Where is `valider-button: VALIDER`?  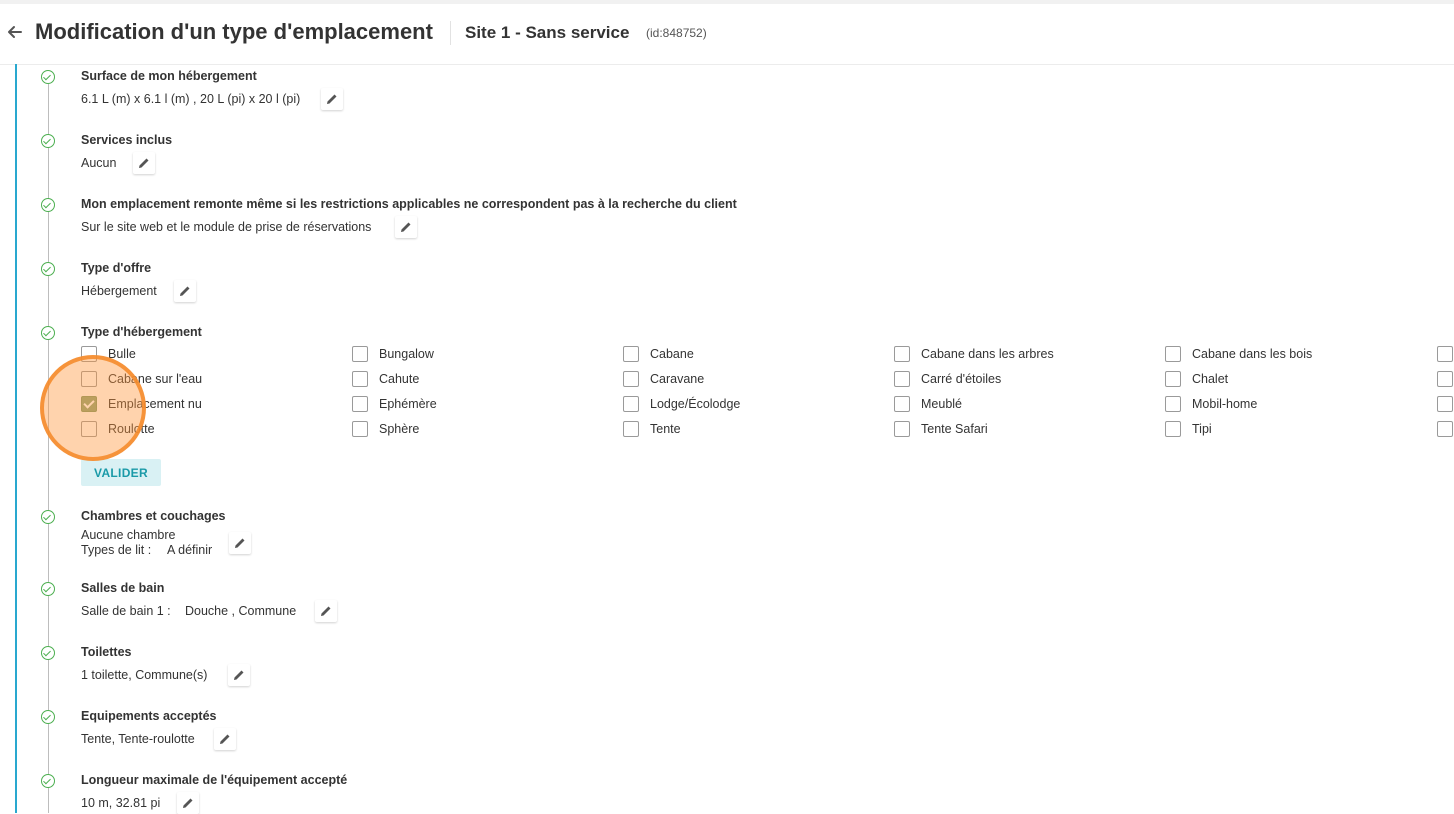 valider-button: VALIDER is located at coordinates (121, 472).